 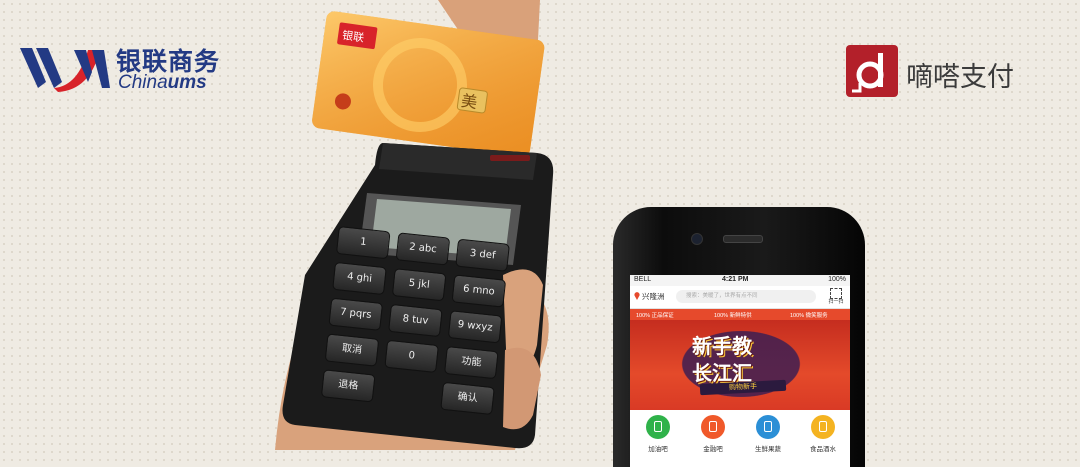 I want to click on pos-key: 功能, so click(x=471, y=362).